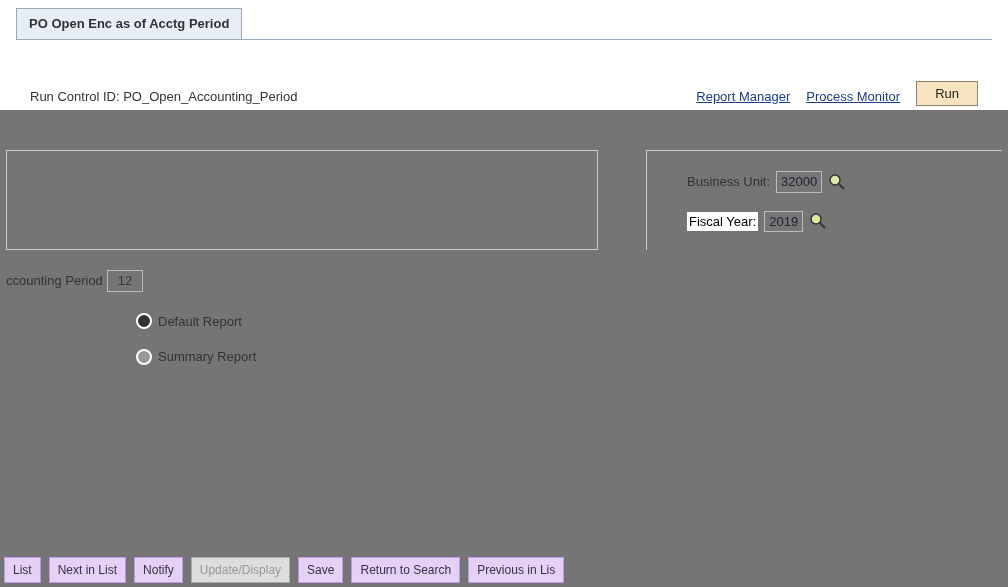 This screenshot has height=587, width=1008. I want to click on field-label: ccounting Period, so click(54, 281).